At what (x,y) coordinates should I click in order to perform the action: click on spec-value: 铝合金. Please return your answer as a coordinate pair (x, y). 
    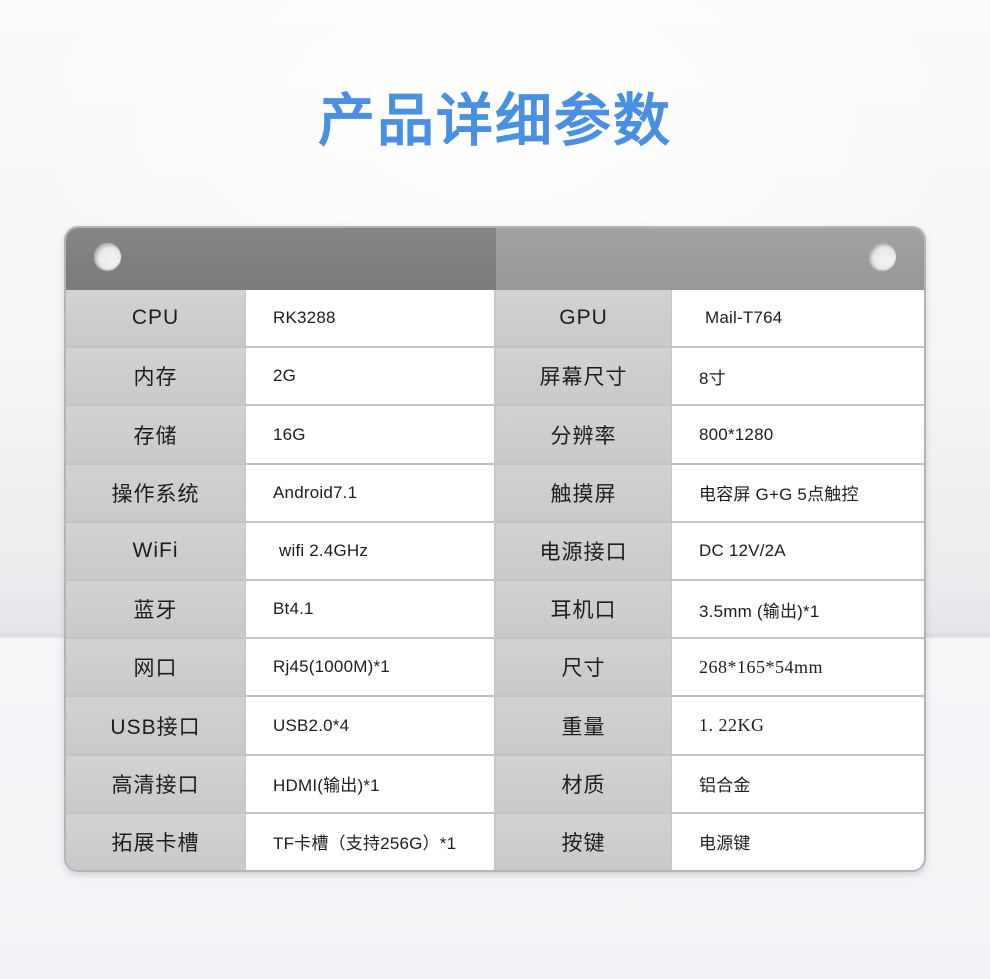
    Looking at the image, I should click on (798, 783).